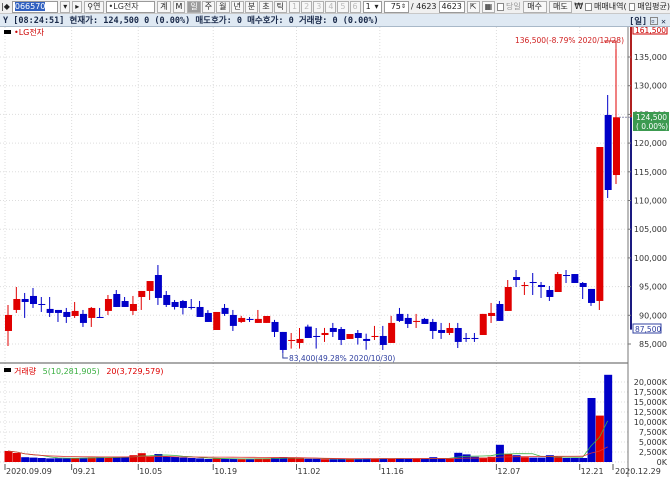  What do you see at coordinates (534, 6) in the screenshot?
I see `buy-button: 매수` at bounding box center [534, 6].